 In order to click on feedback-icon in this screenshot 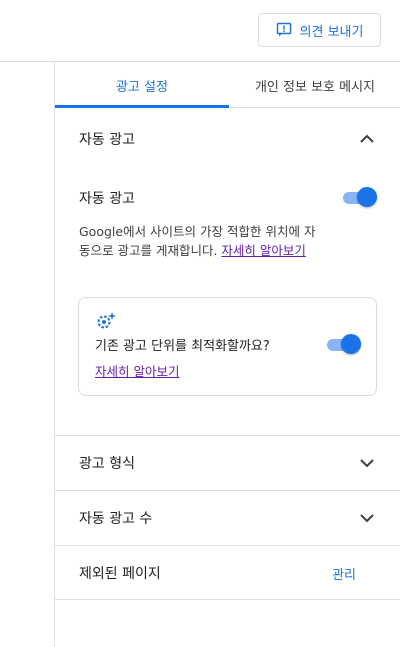, I will do `click(283, 29)`.